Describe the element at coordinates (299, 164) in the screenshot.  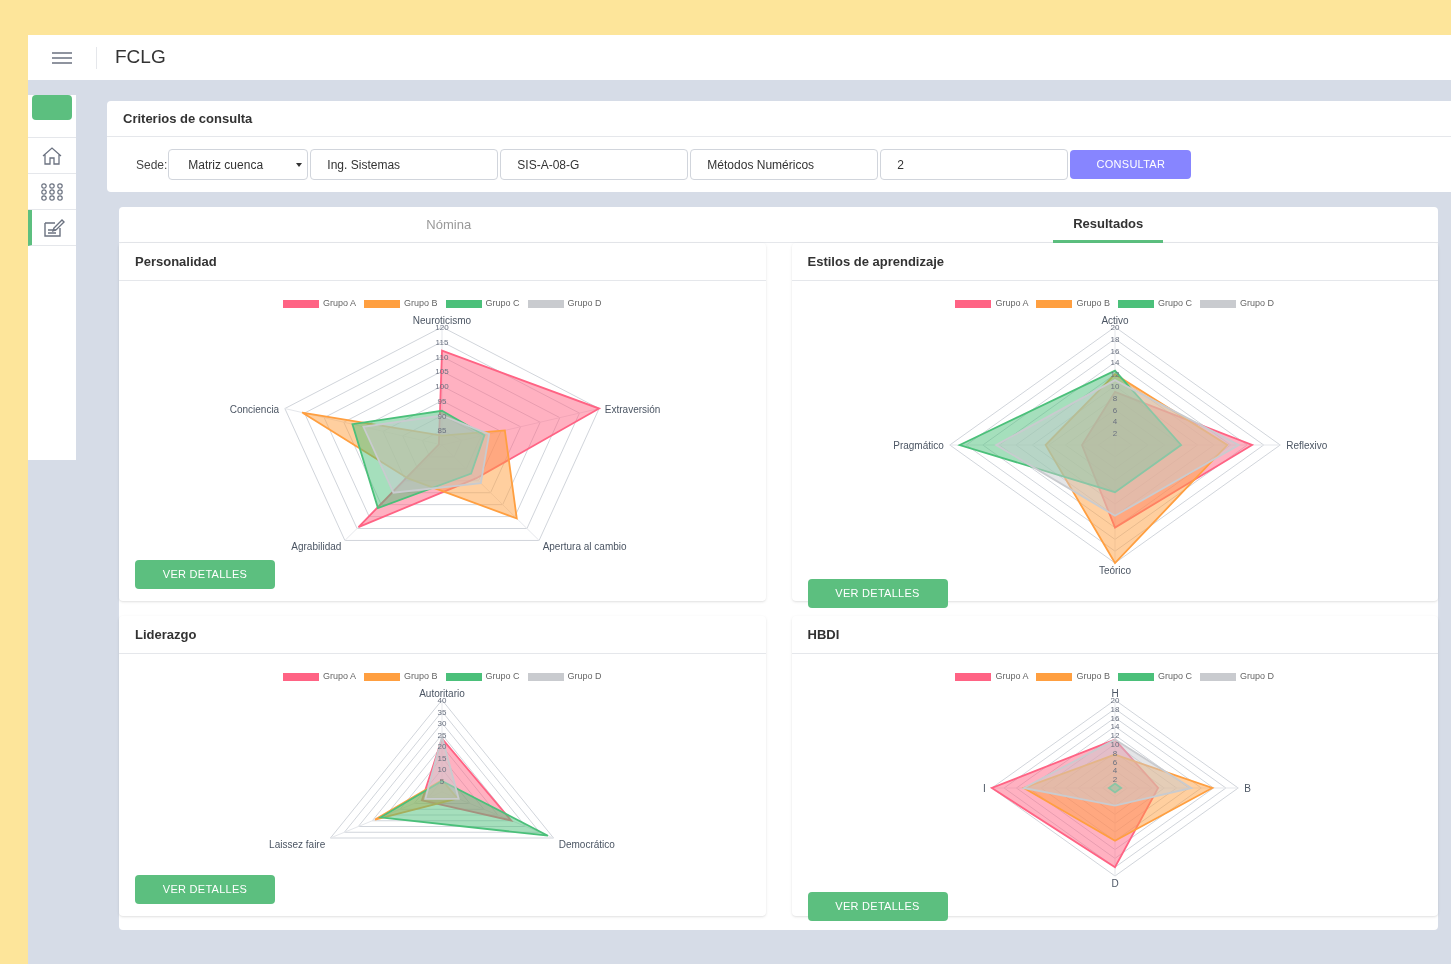
I see `caret-icon` at that location.